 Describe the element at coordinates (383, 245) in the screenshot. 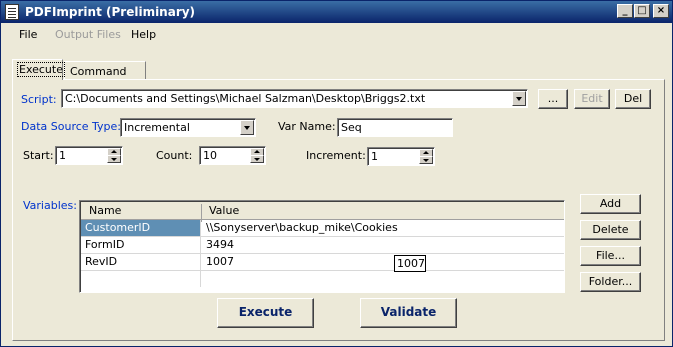

I see `cell-value: 3494` at that location.